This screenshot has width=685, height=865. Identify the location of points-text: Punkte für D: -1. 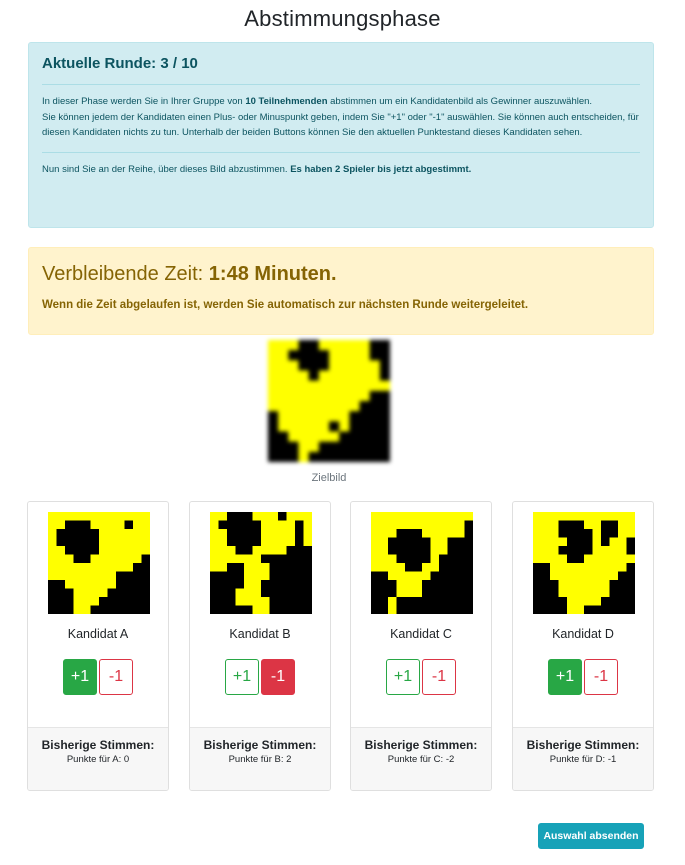
(583, 759).